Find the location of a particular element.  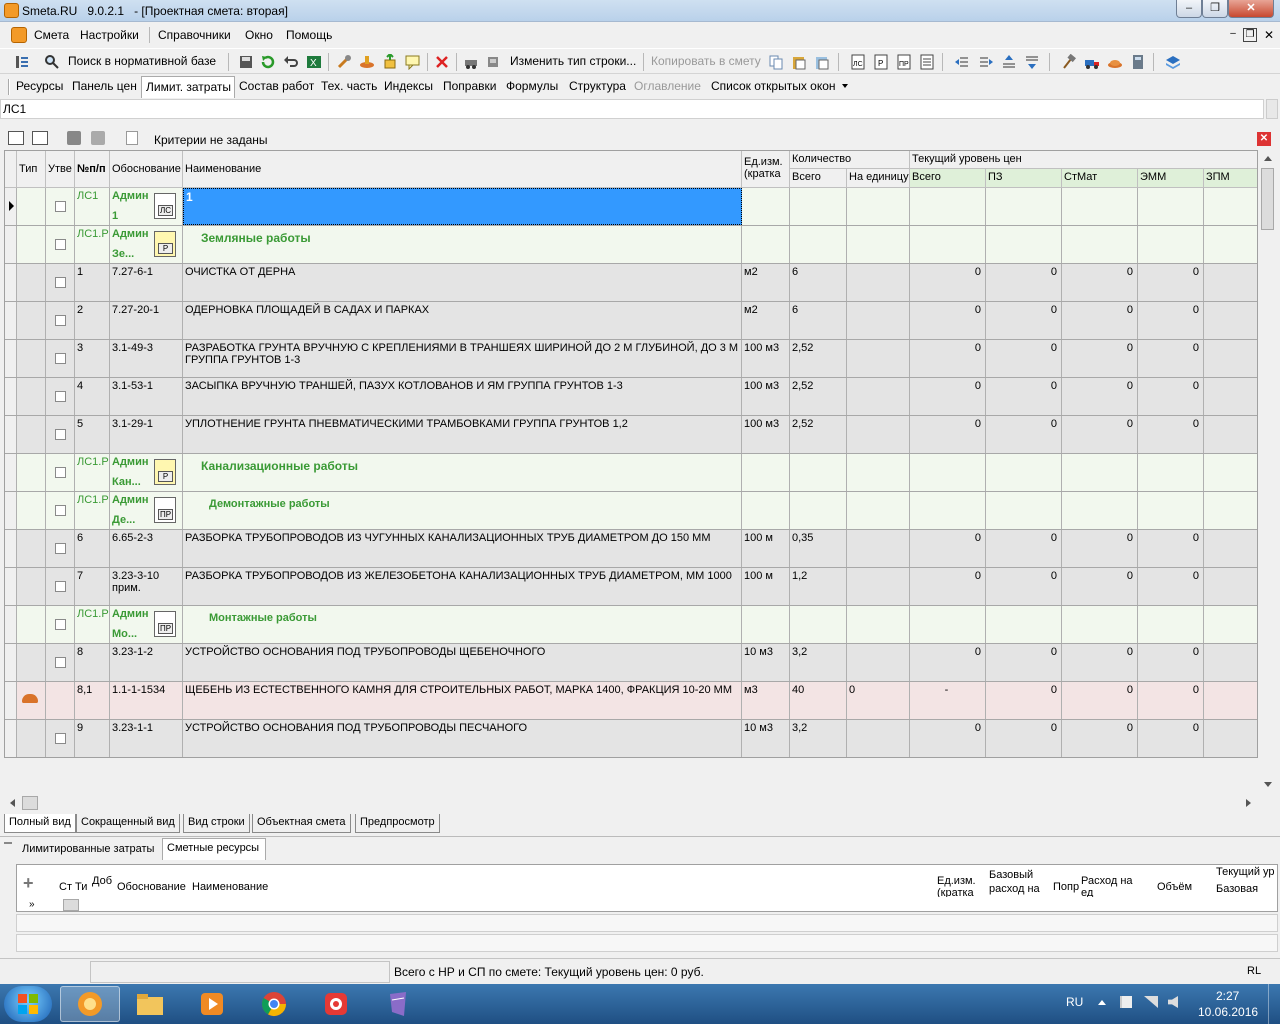

tab-formulas: Формулы is located at coordinates (532, 86).